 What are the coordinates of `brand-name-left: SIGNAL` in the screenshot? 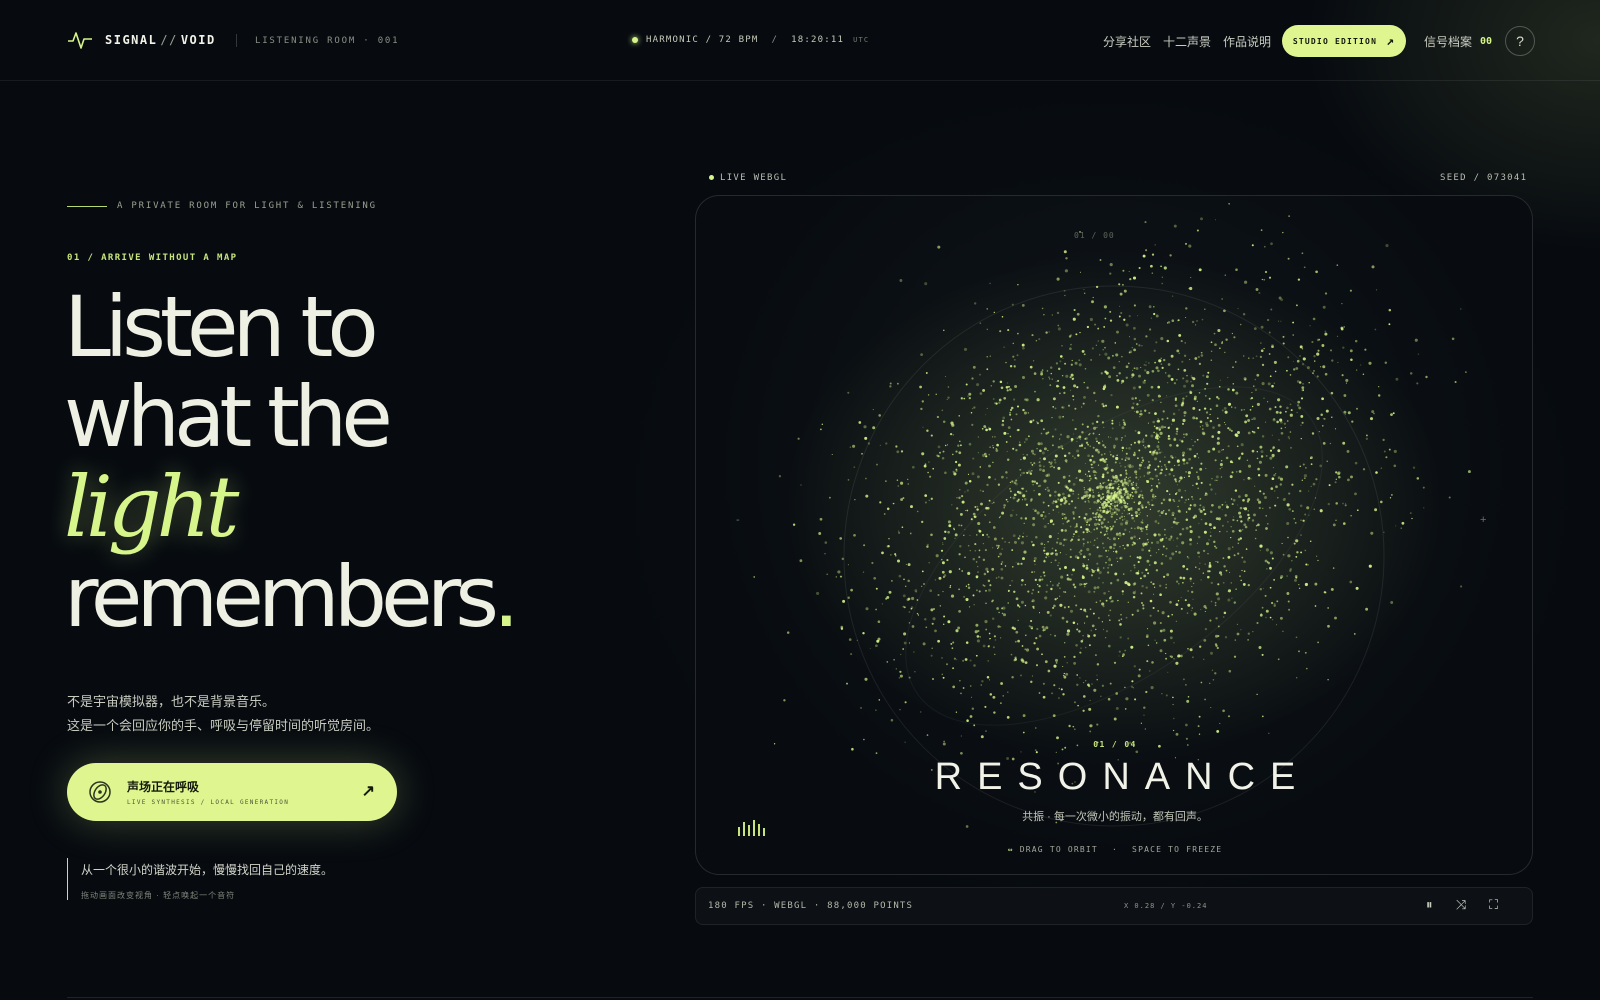 It's located at (131, 40).